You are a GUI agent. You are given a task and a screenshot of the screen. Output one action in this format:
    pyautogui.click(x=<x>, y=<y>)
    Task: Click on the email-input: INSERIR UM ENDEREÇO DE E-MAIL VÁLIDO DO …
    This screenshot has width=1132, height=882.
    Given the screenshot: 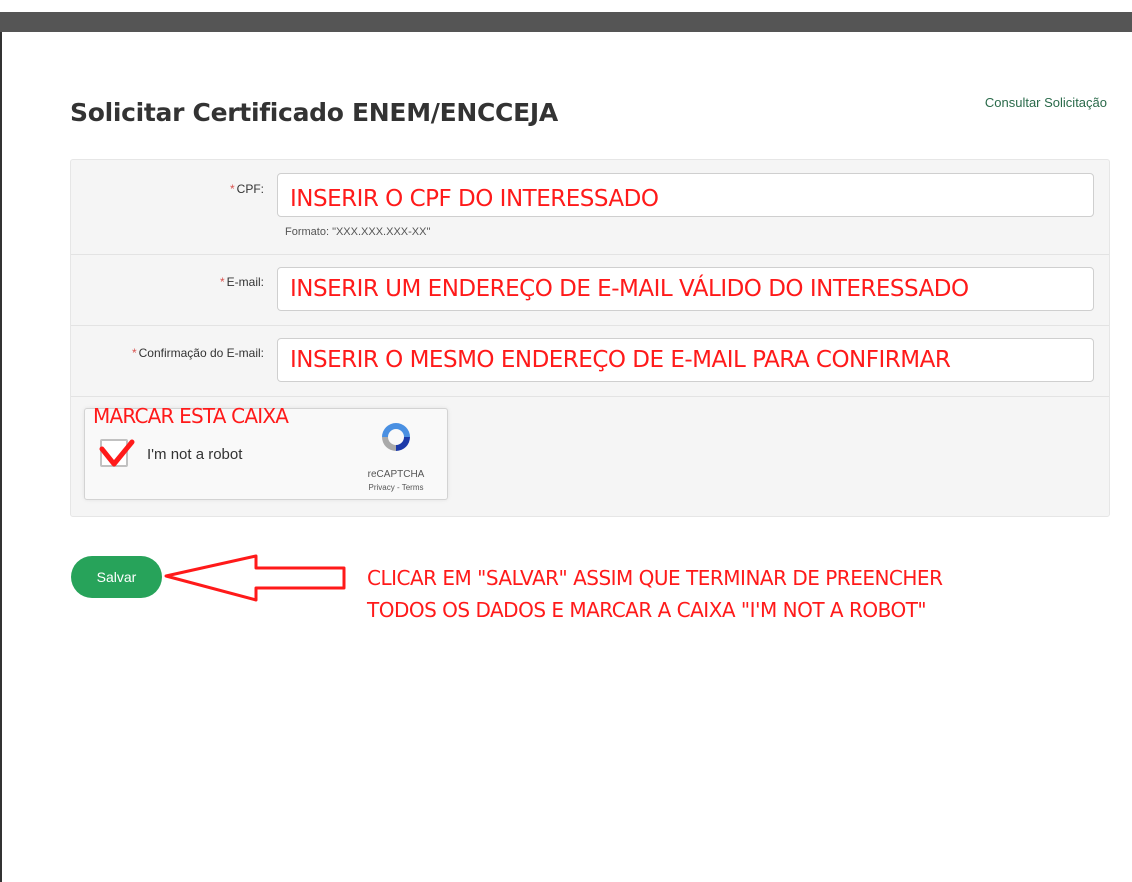 What is the action you would take?
    pyautogui.click(x=685, y=289)
    